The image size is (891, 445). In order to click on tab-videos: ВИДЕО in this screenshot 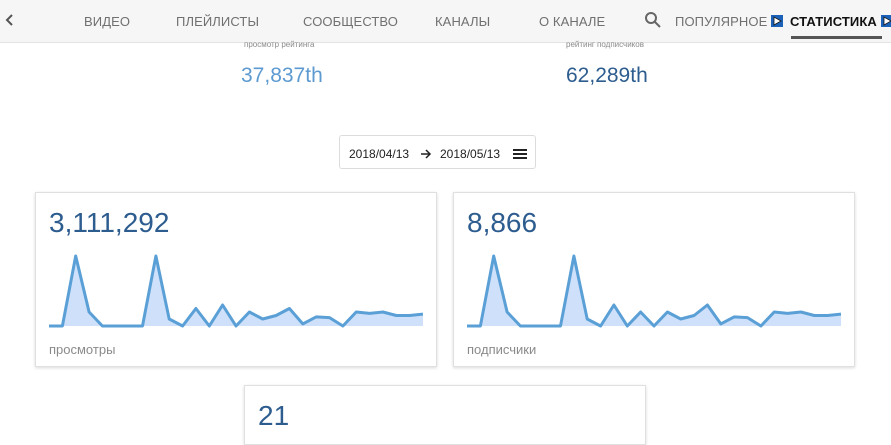, I will do `click(107, 21)`.